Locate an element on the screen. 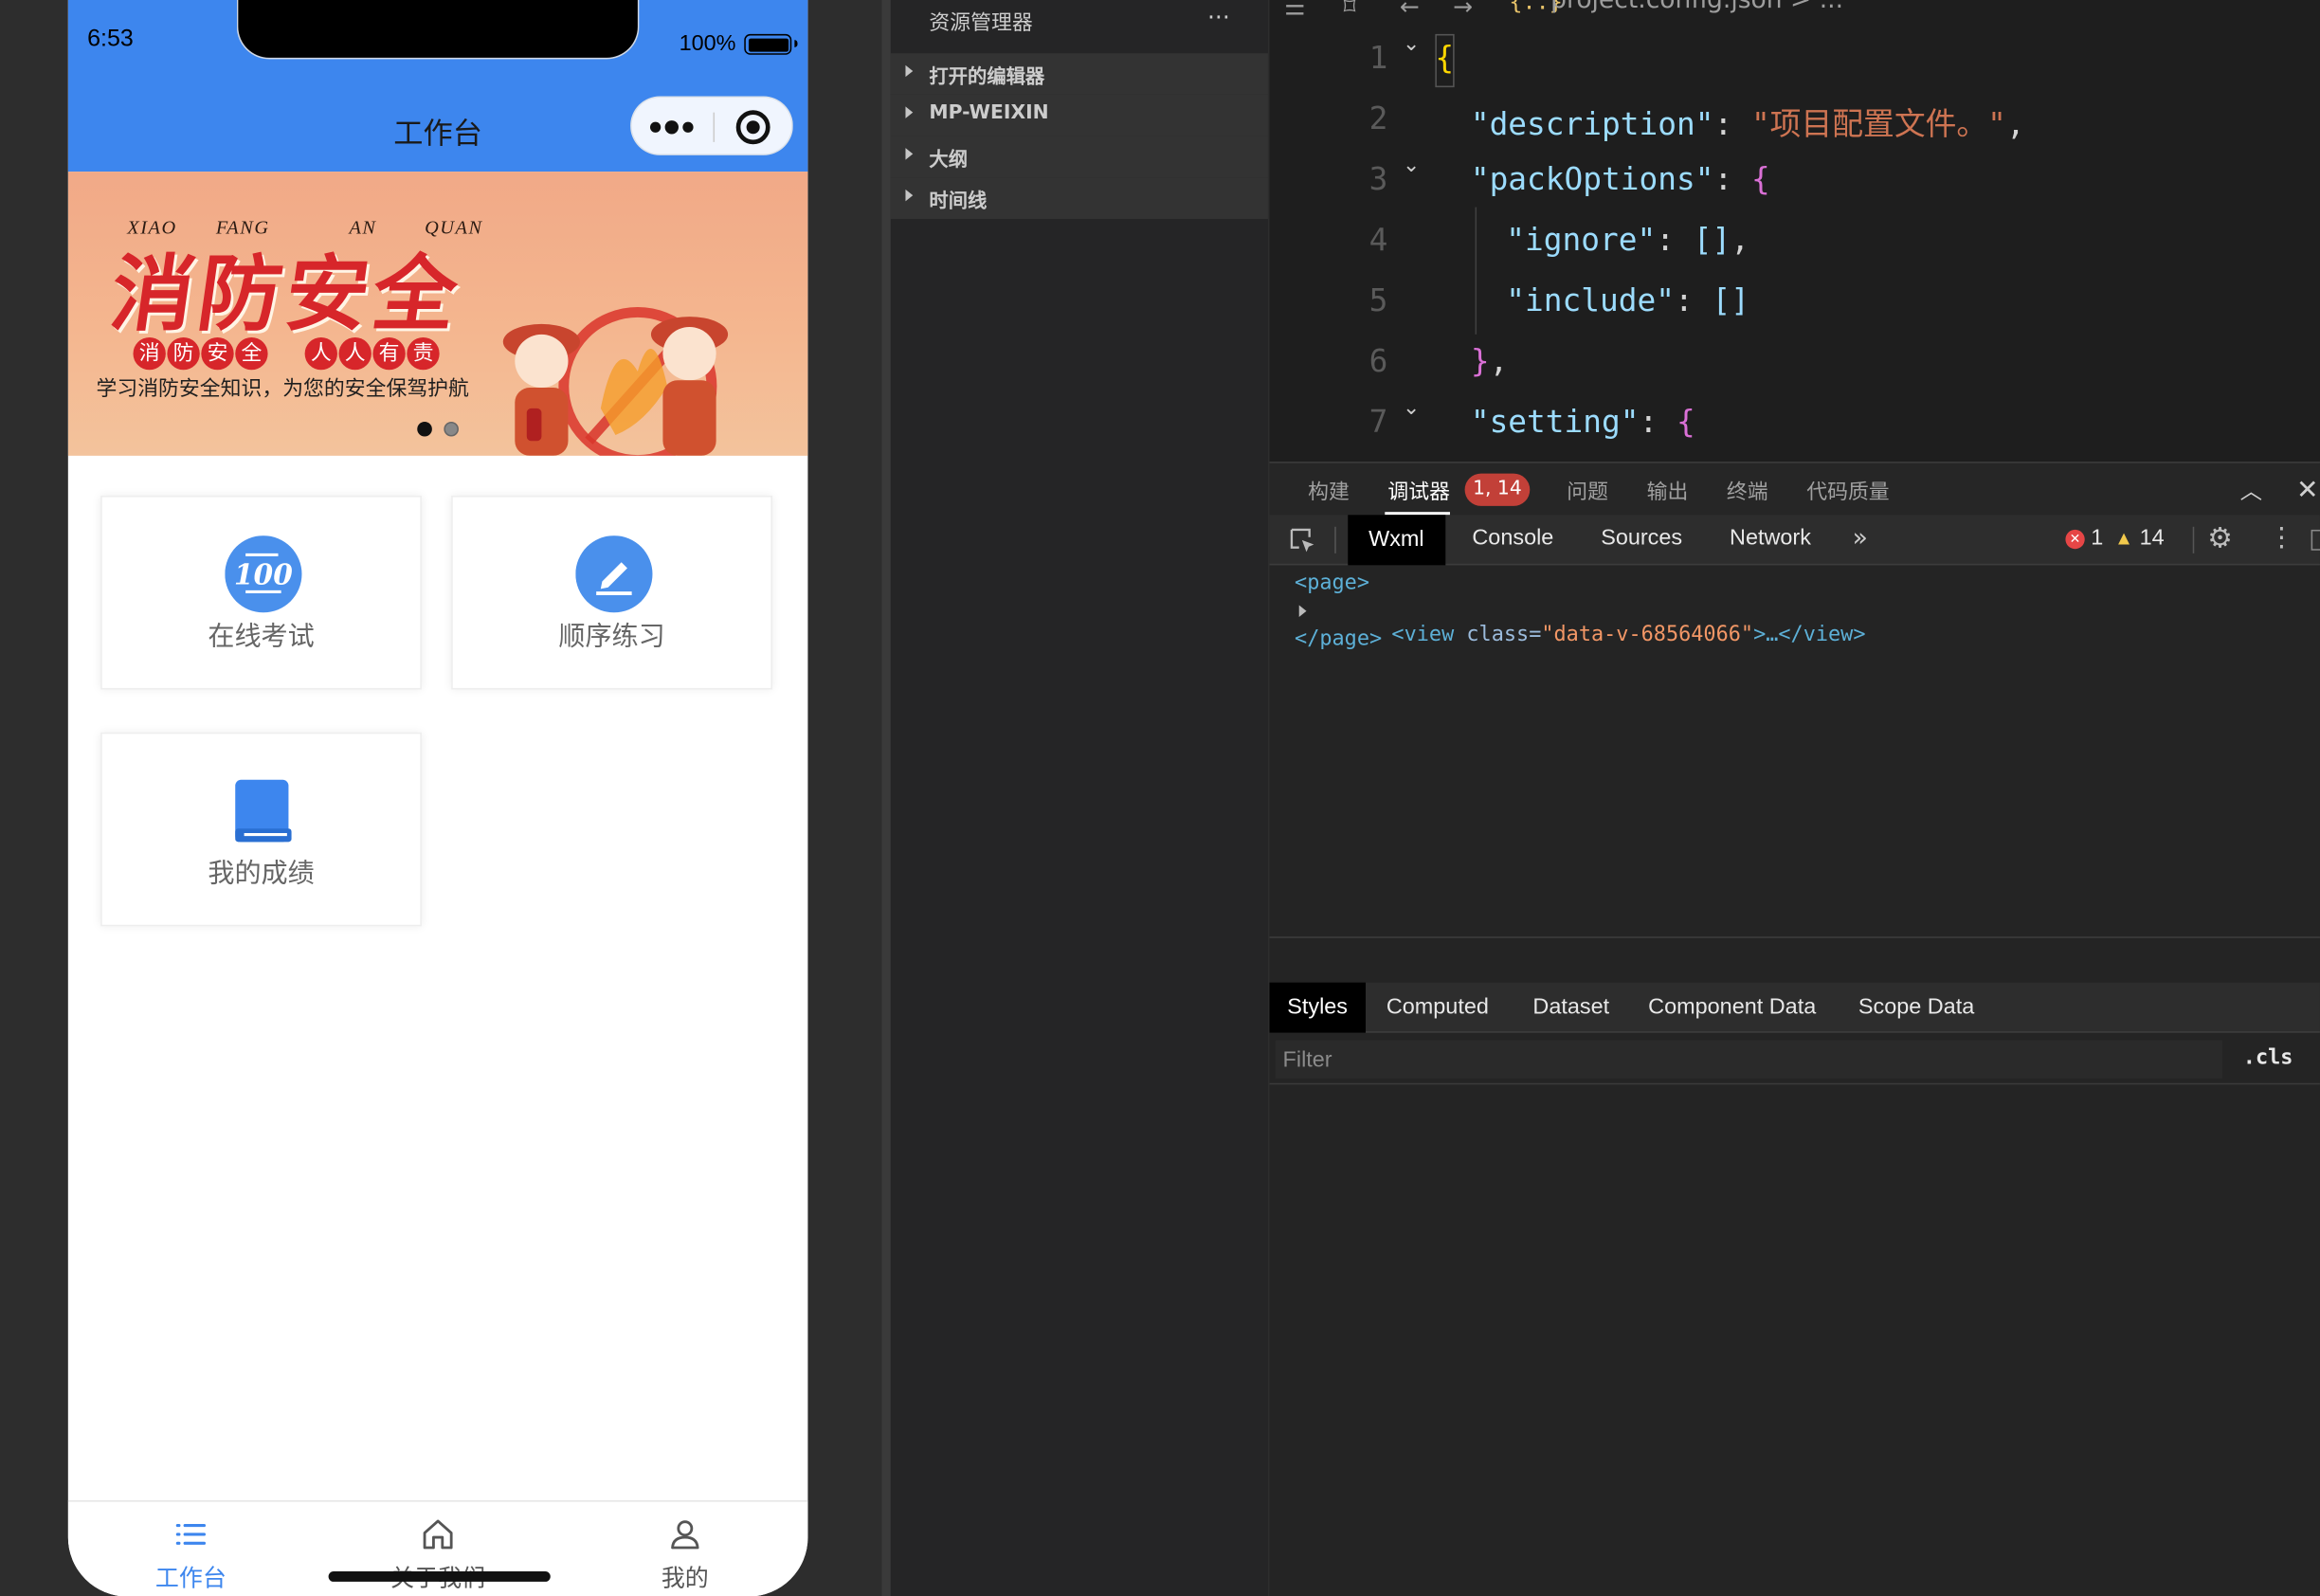 This screenshot has width=2320, height=1596. code-line: "packOptions": { is located at coordinates (1620, 179).